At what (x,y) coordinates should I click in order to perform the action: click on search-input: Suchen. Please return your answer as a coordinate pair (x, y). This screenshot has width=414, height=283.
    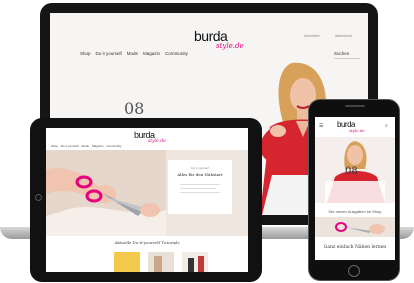
    Looking at the image, I should click on (341, 53).